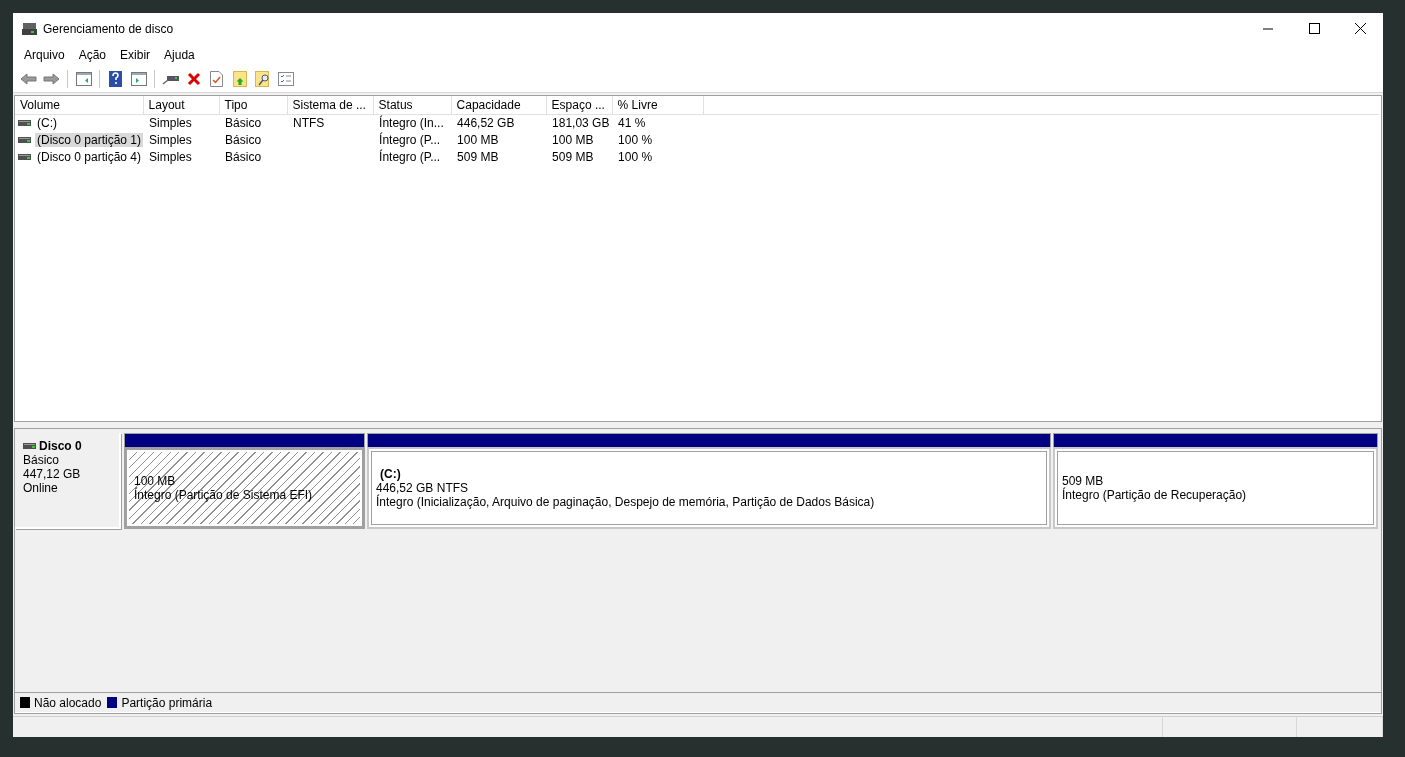 The height and width of the screenshot is (757, 1405). I want to click on disk-name: Disco 0, so click(60, 446).